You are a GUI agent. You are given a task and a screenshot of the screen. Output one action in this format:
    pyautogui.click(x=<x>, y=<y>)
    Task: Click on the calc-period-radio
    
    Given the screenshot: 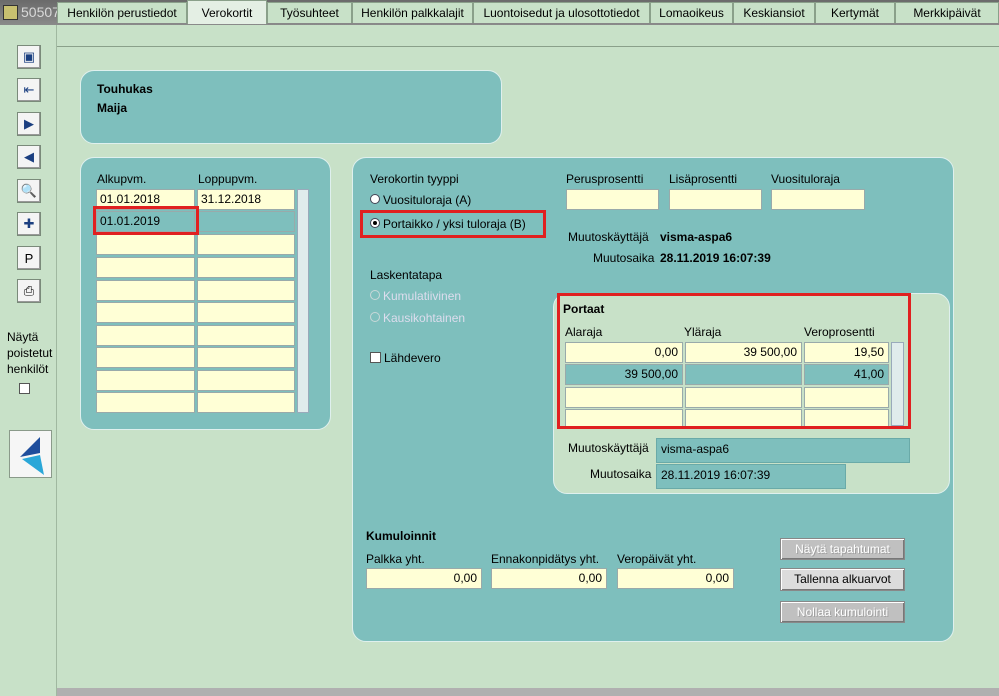 What is the action you would take?
    pyautogui.click(x=375, y=317)
    